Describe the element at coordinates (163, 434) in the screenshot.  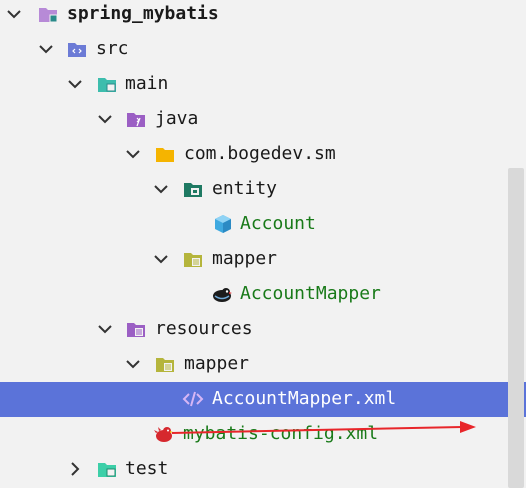
I see `mybatis-config-icon` at that location.